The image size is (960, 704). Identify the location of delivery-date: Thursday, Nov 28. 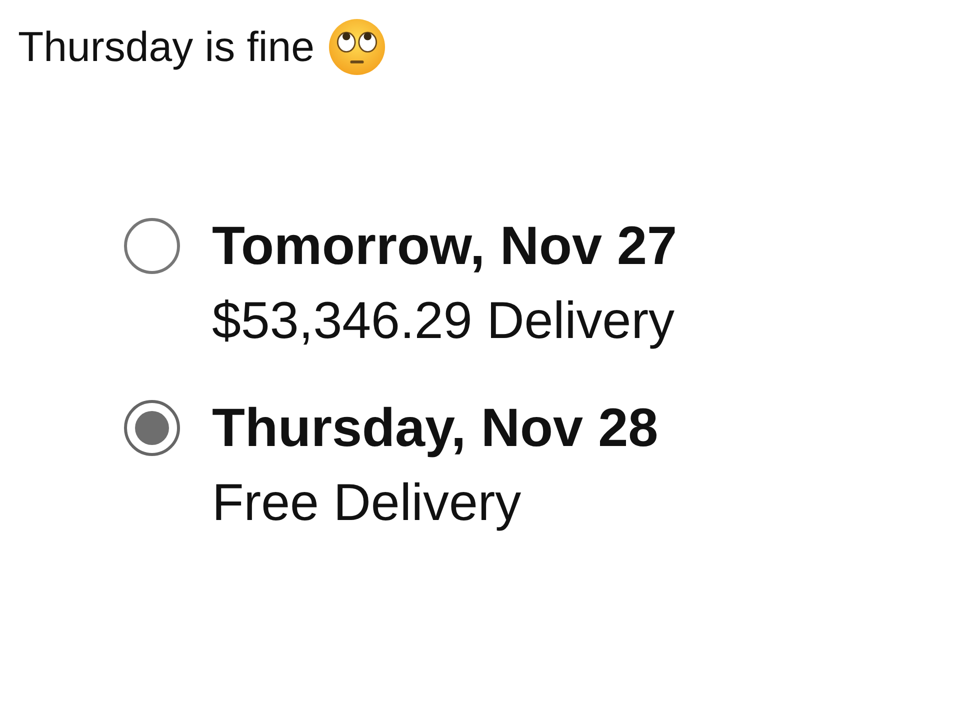
(435, 428).